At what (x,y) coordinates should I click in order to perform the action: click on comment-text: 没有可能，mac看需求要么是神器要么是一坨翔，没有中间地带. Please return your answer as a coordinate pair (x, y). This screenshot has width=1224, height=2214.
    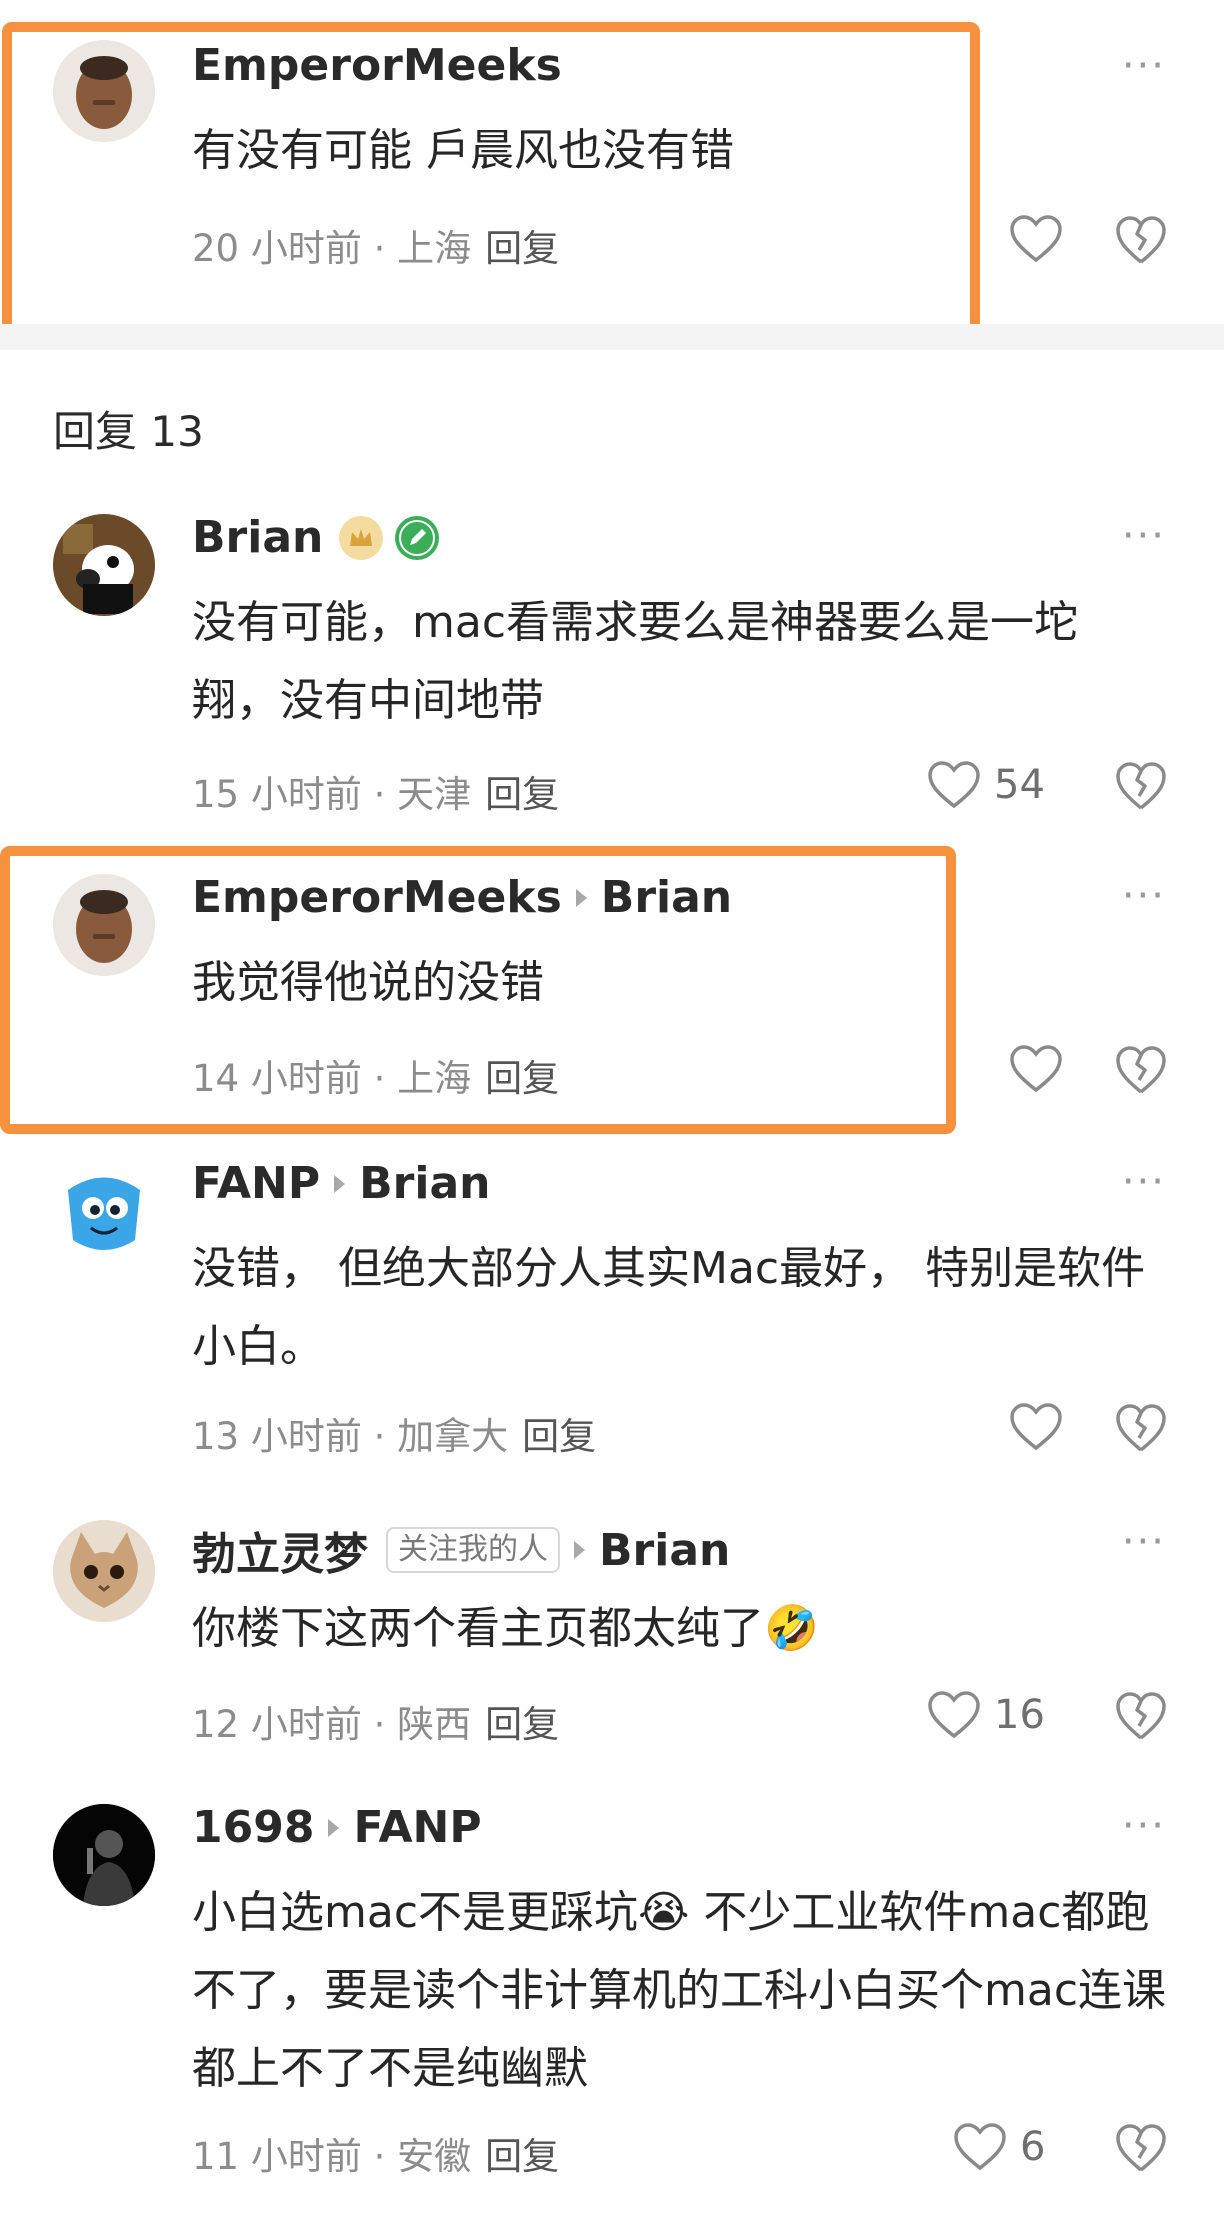
    Looking at the image, I should click on (635, 661).